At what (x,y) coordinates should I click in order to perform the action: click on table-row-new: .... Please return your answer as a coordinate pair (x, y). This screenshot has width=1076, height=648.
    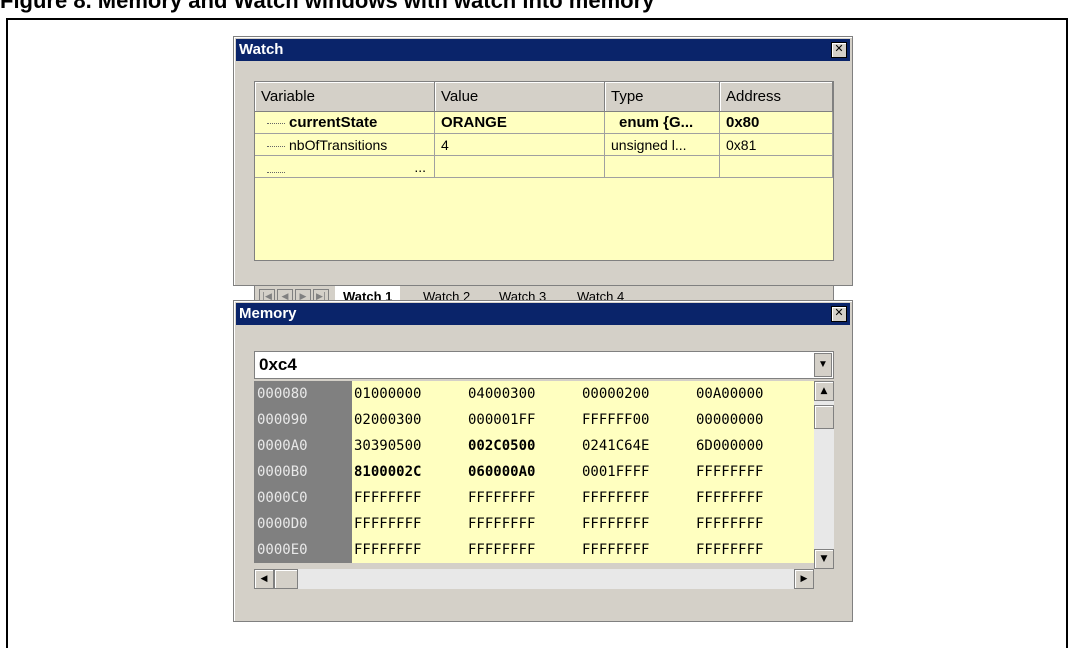
    Looking at the image, I should click on (544, 167).